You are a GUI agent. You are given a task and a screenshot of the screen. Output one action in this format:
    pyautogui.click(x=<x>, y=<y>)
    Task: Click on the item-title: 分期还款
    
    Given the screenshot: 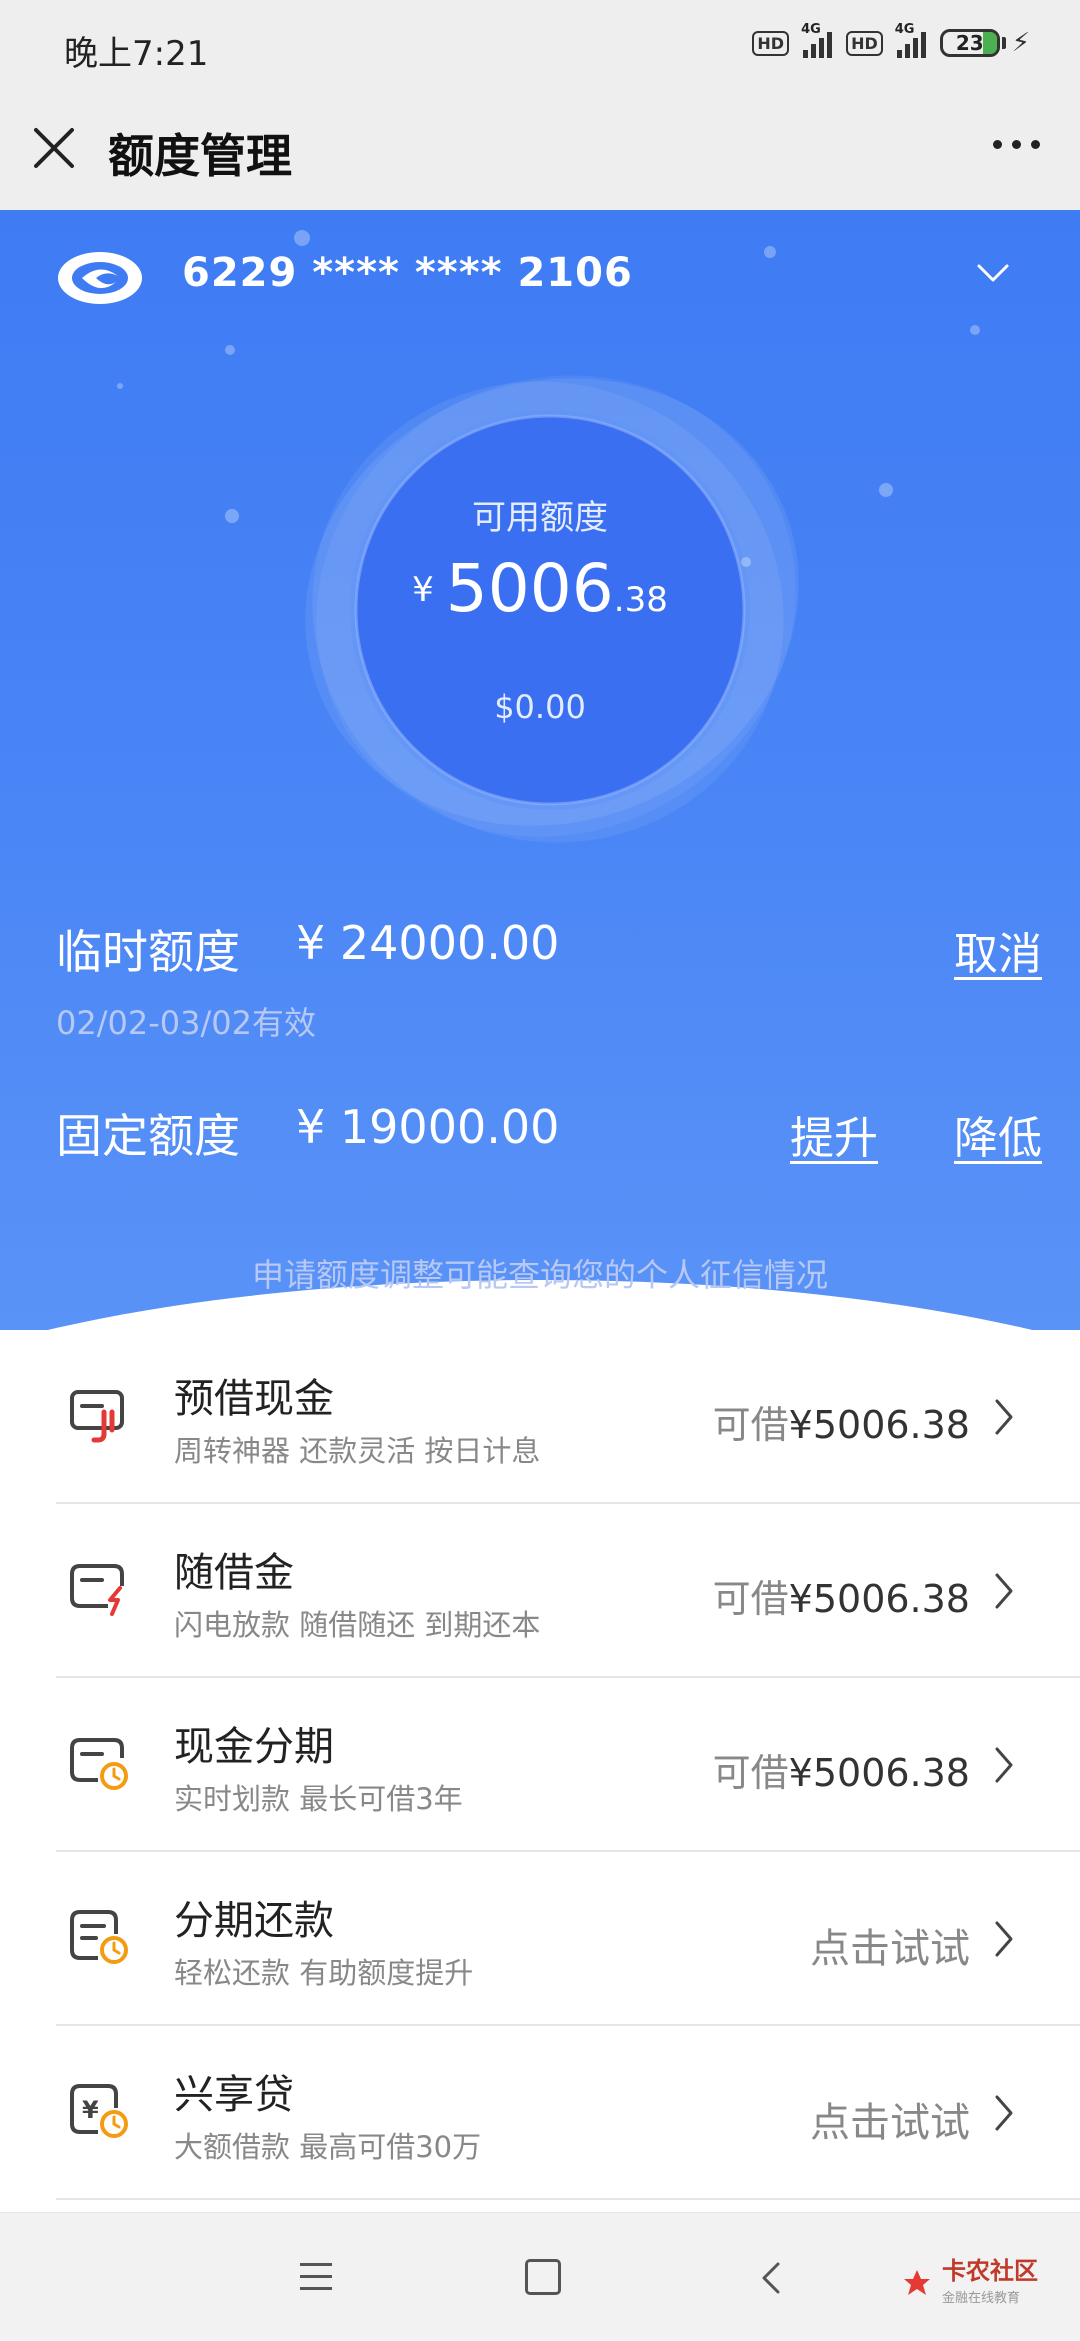 What is the action you would take?
    pyautogui.click(x=254, y=1921)
    